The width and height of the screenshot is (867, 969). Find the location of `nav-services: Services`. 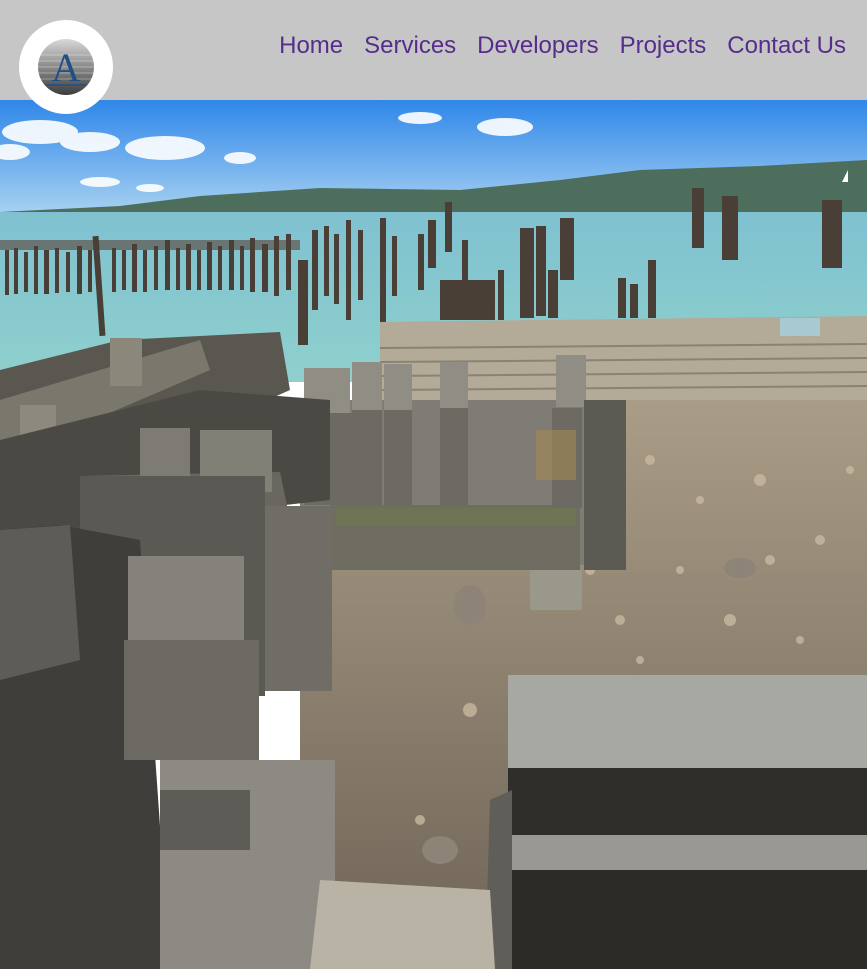

nav-services: Services is located at coordinates (410, 46).